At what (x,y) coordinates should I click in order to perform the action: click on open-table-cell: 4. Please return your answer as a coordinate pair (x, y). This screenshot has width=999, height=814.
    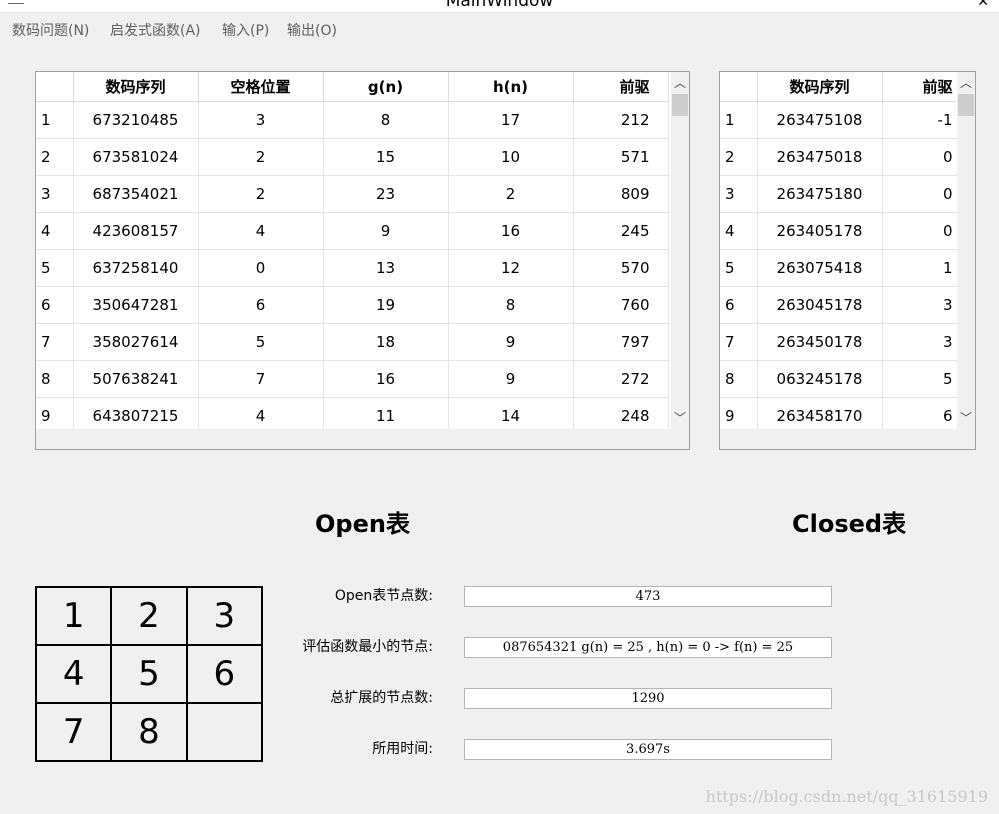
    Looking at the image, I should click on (261, 231).